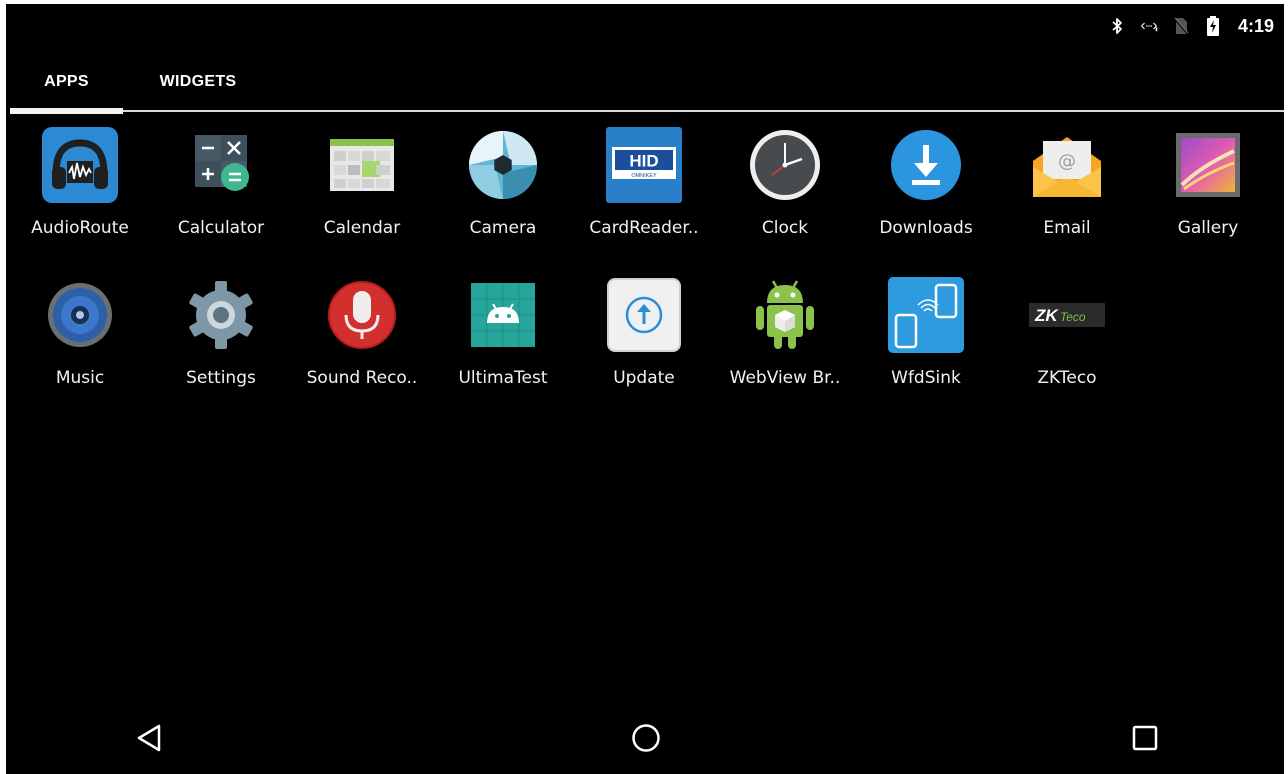 This screenshot has height=774, width=1288. Describe the element at coordinates (785, 165) in the screenshot. I see `clock-icon` at that location.